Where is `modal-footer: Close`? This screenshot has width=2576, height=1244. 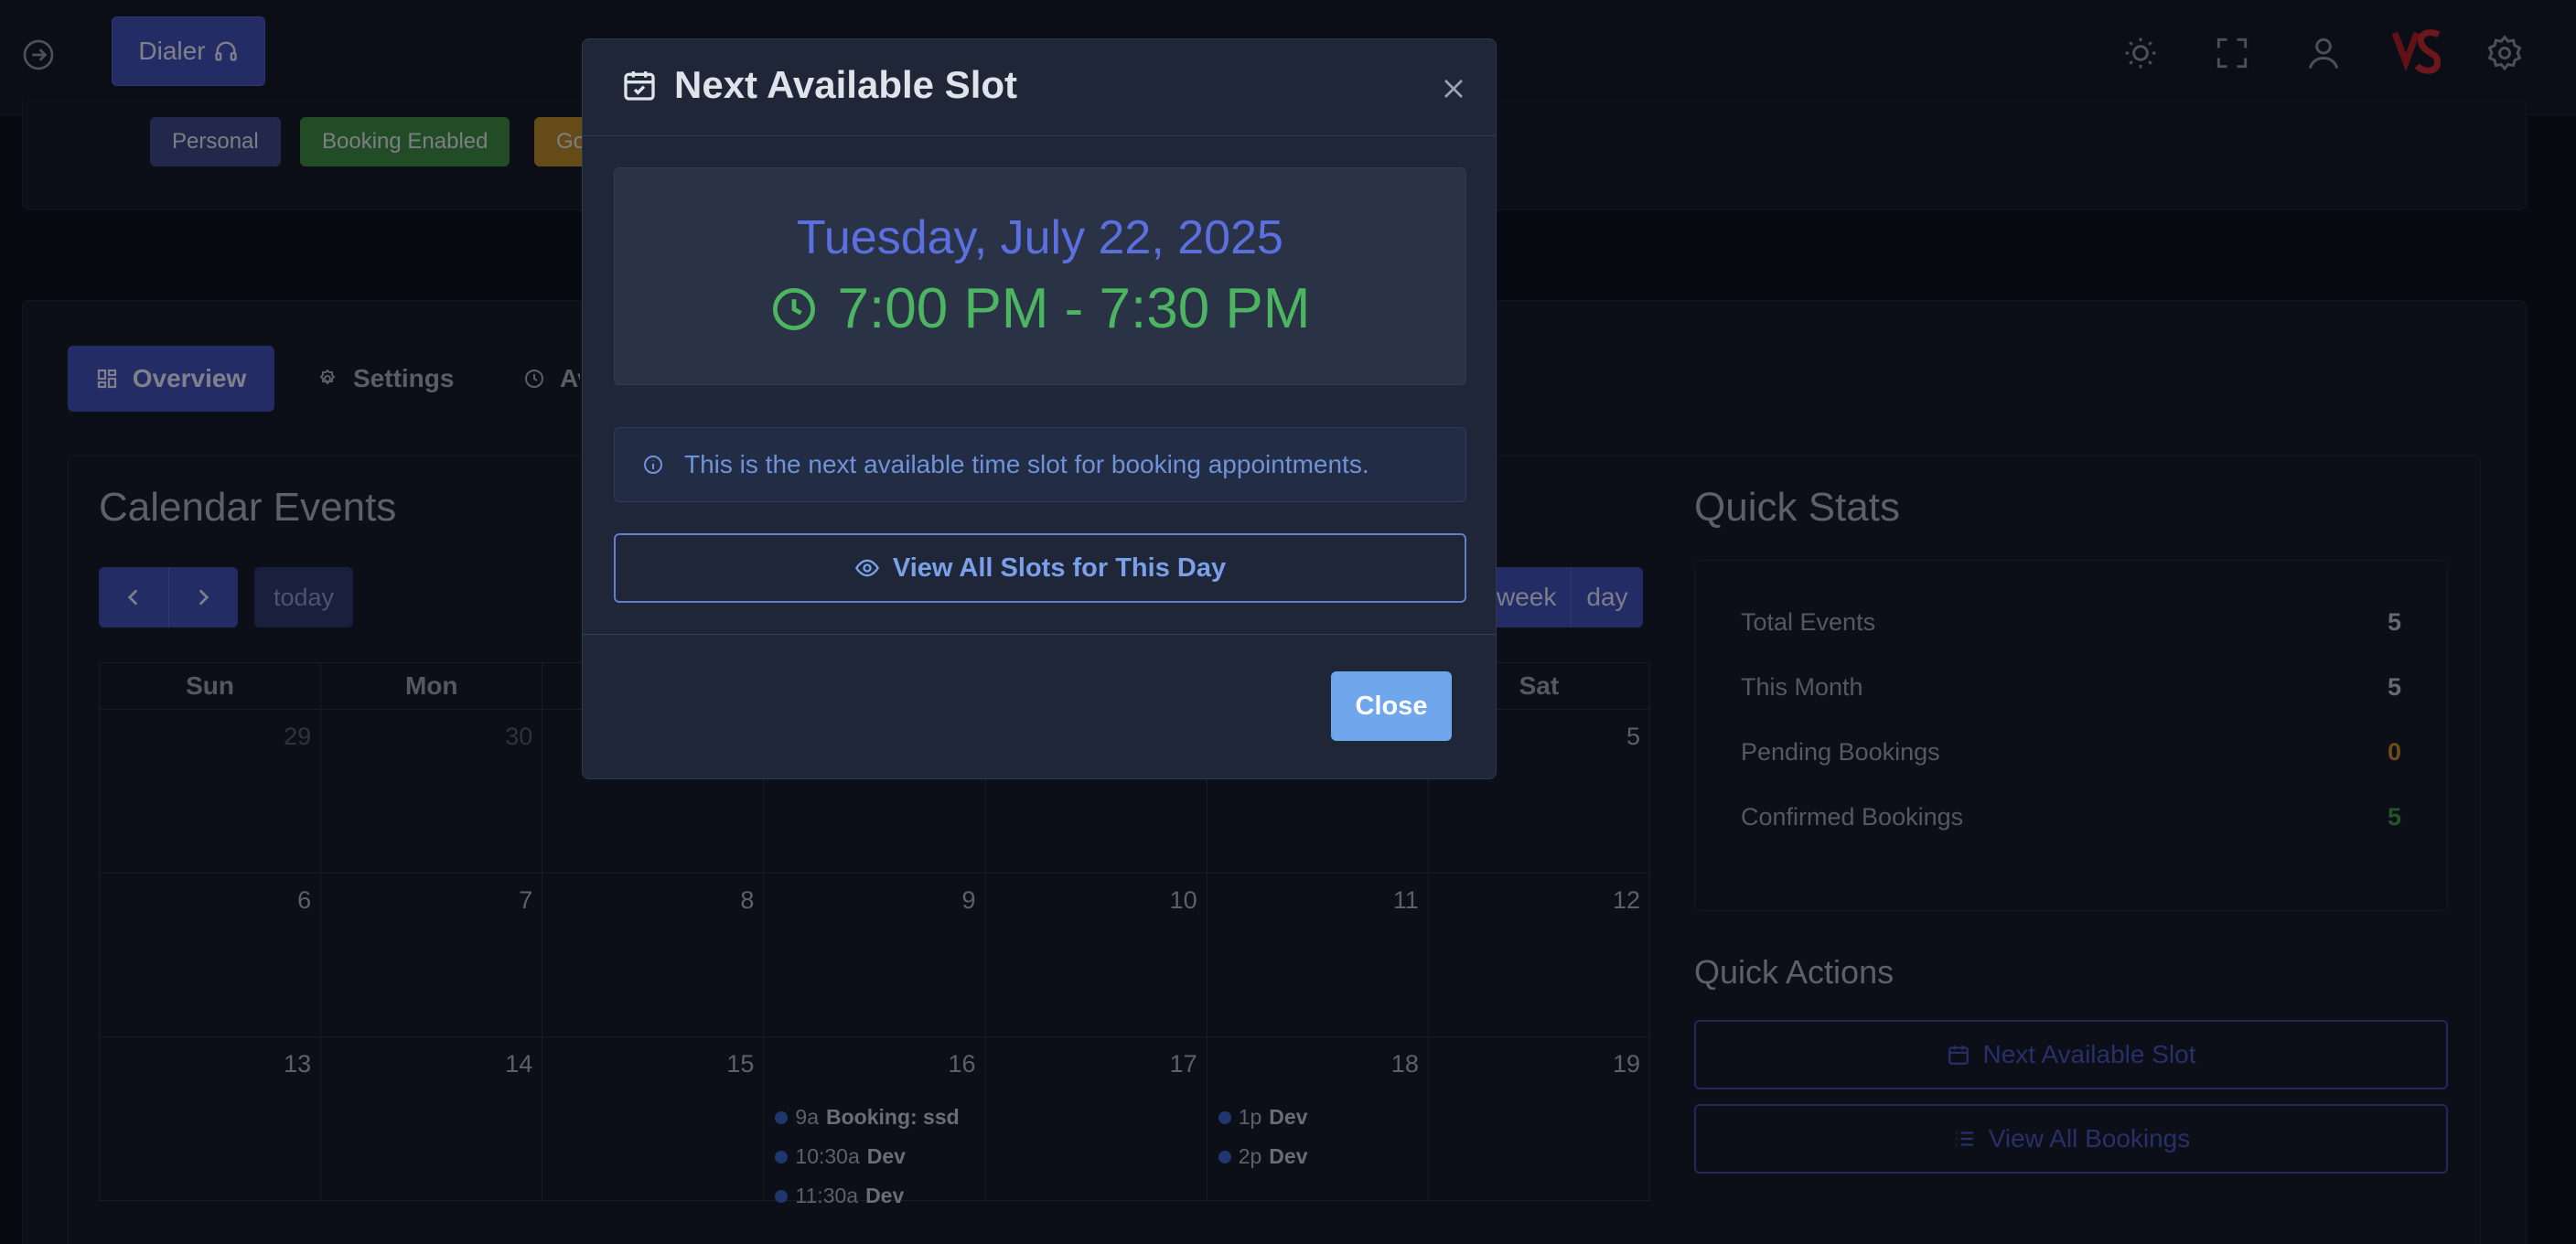
modal-footer: Close is located at coordinates (1039, 707).